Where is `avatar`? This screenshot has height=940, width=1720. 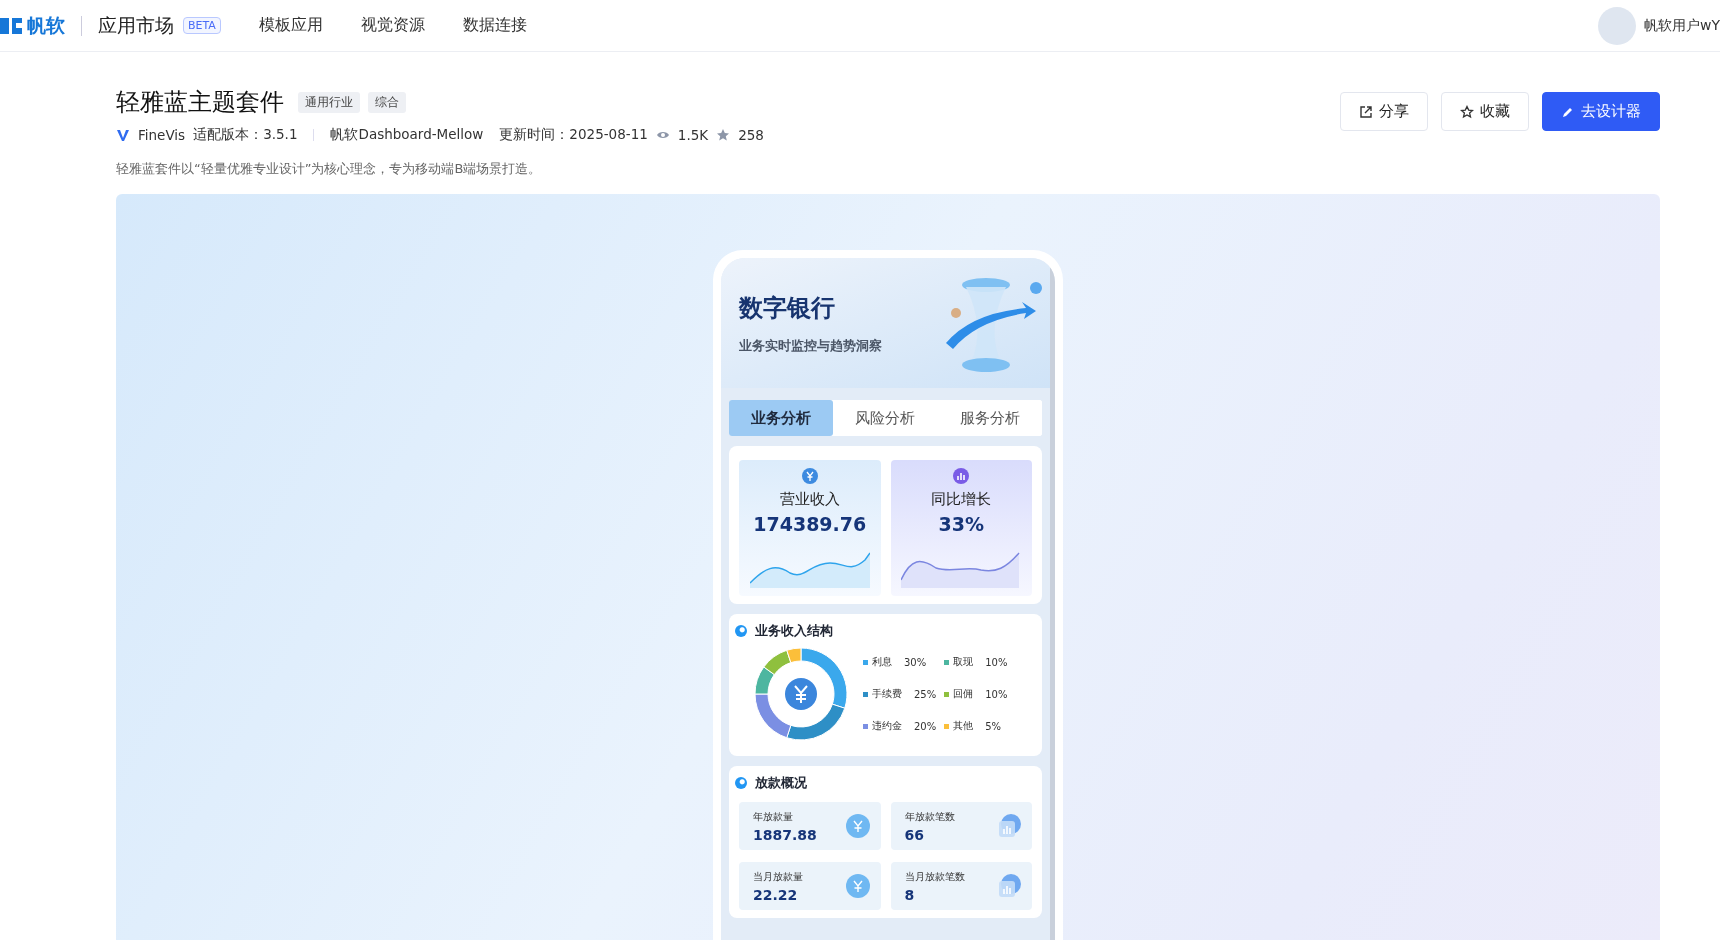
avatar is located at coordinates (1617, 25).